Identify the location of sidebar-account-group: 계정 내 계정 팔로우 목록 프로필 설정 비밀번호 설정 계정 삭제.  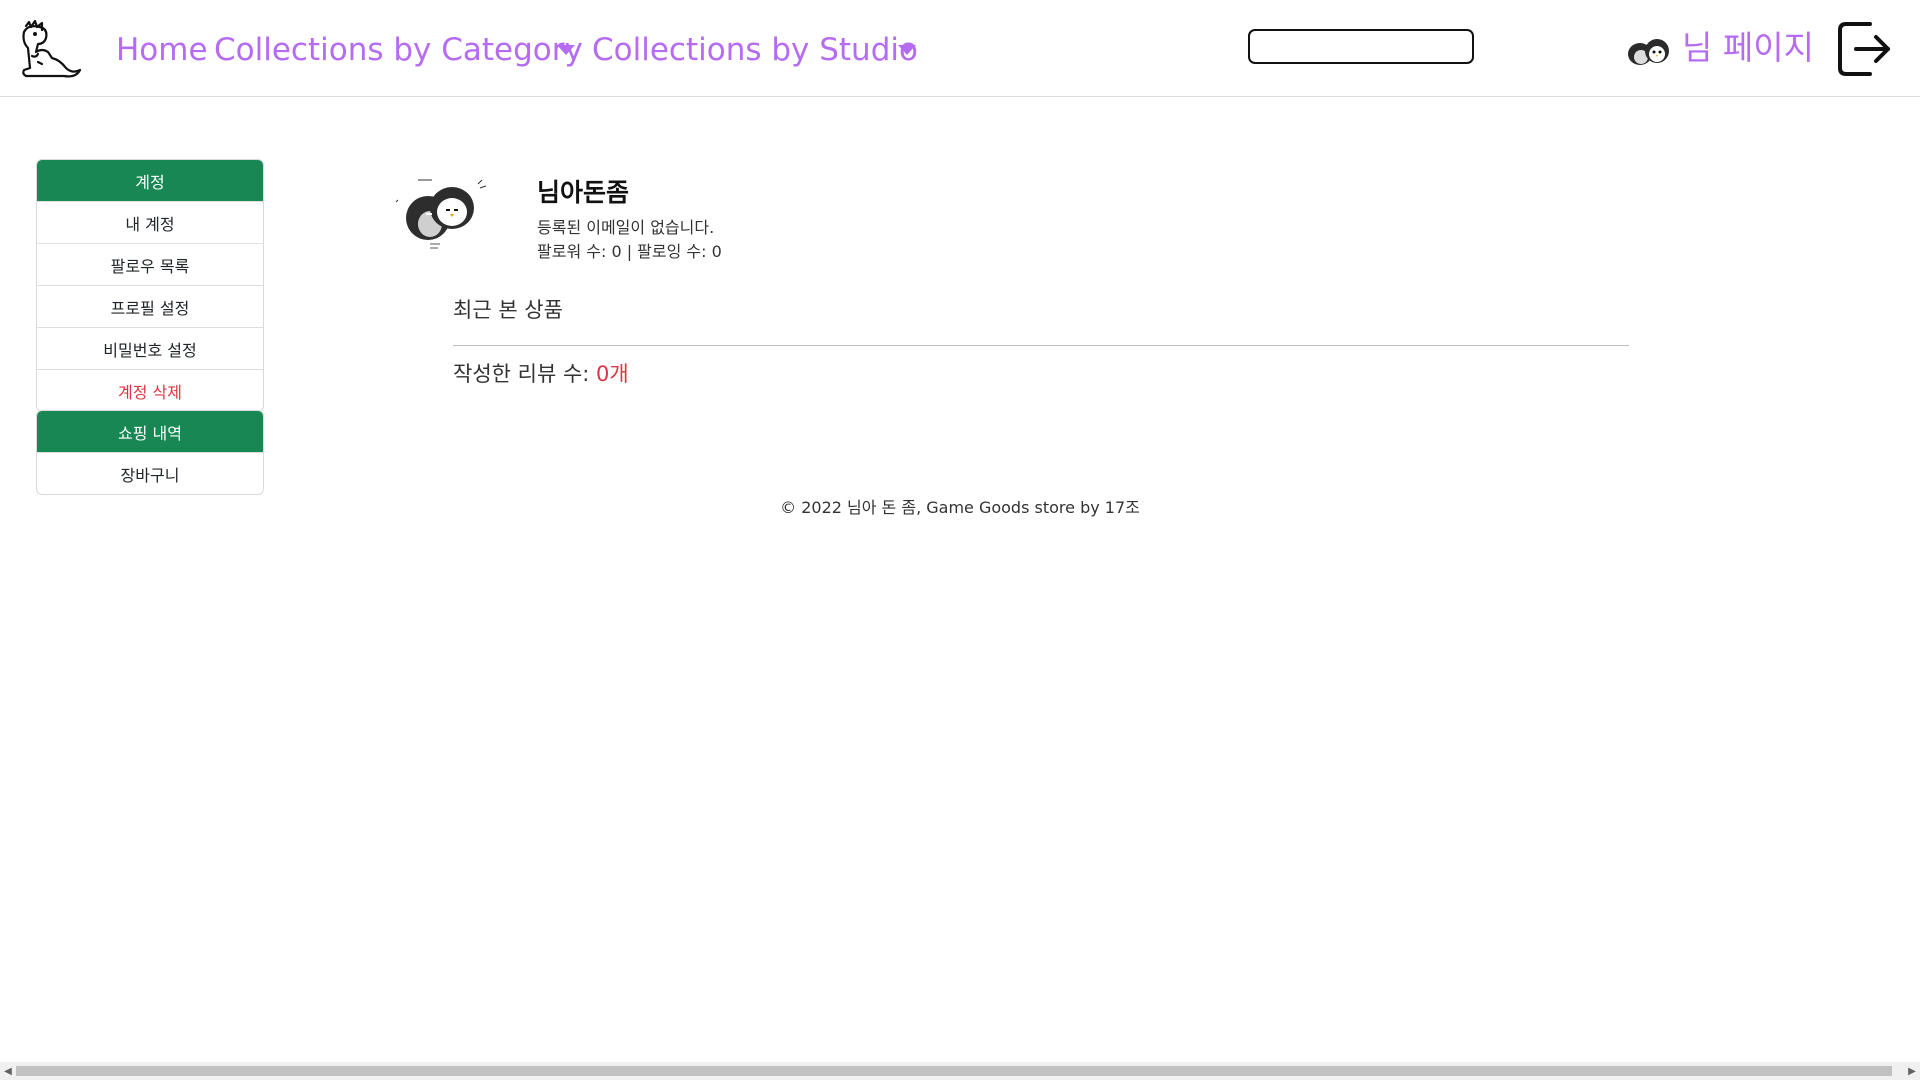
(150, 285).